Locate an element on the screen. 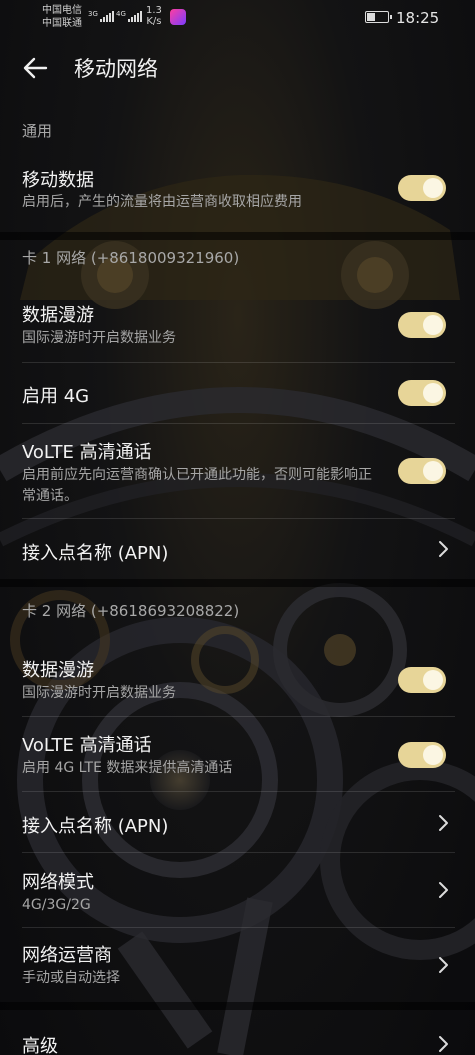  sim1-enable-4g-title: 启用 4G is located at coordinates (56, 396).